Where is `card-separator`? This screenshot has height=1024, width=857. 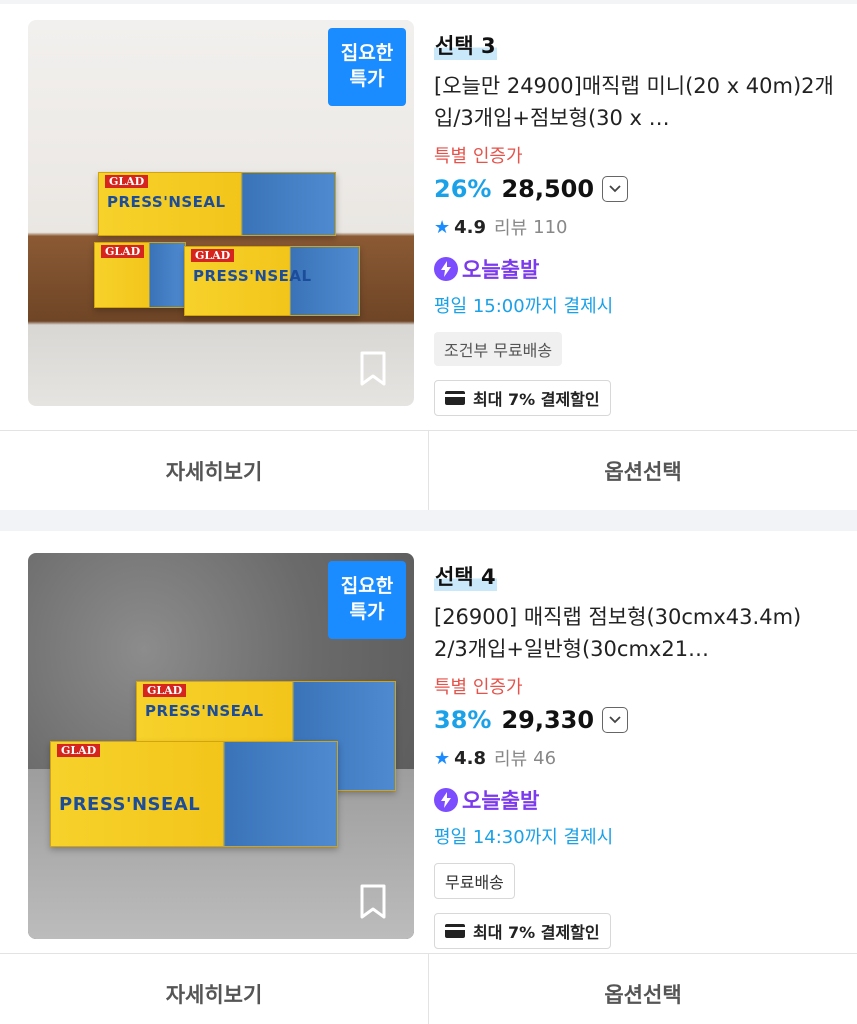 card-separator is located at coordinates (428, 520).